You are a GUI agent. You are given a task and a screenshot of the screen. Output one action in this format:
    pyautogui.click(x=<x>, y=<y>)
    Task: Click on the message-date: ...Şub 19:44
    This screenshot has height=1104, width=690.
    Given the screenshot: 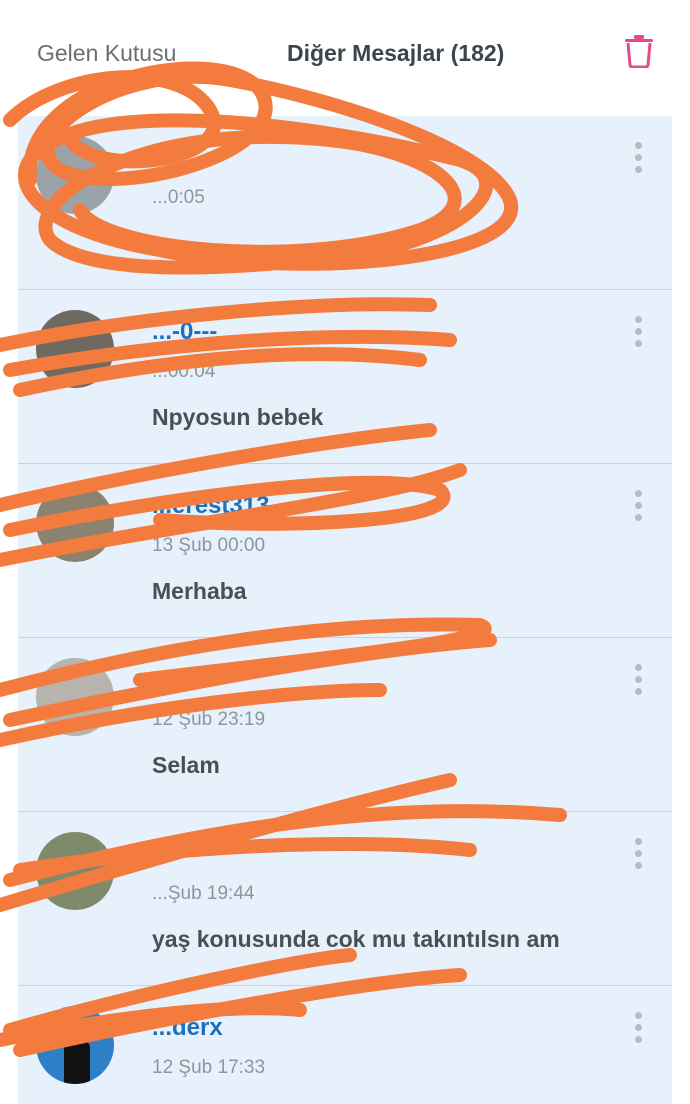 What is the action you would take?
    pyautogui.click(x=203, y=893)
    